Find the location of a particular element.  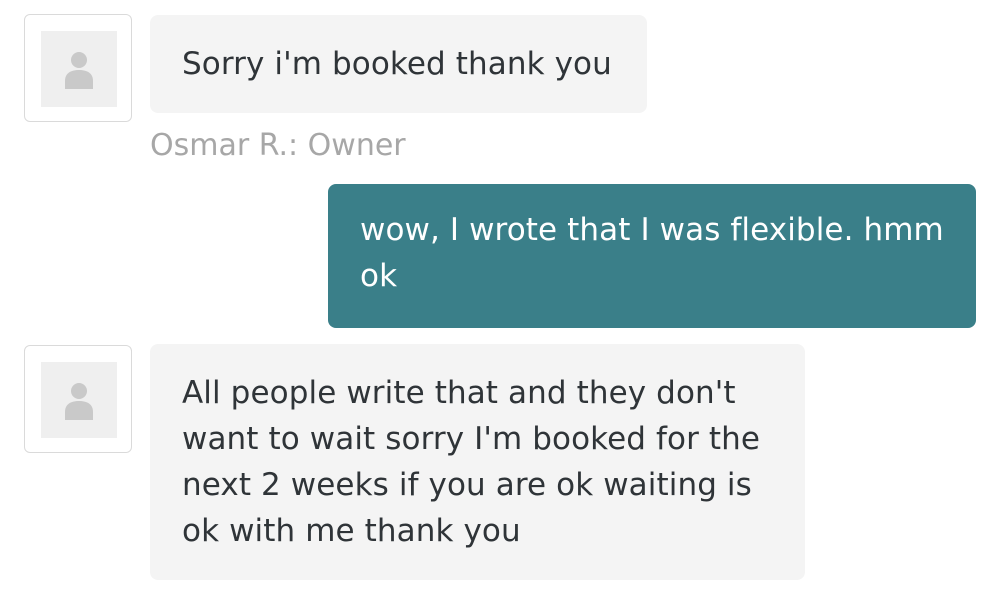

sender-label: Osmar R.: Owner is located at coordinates (278, 145).